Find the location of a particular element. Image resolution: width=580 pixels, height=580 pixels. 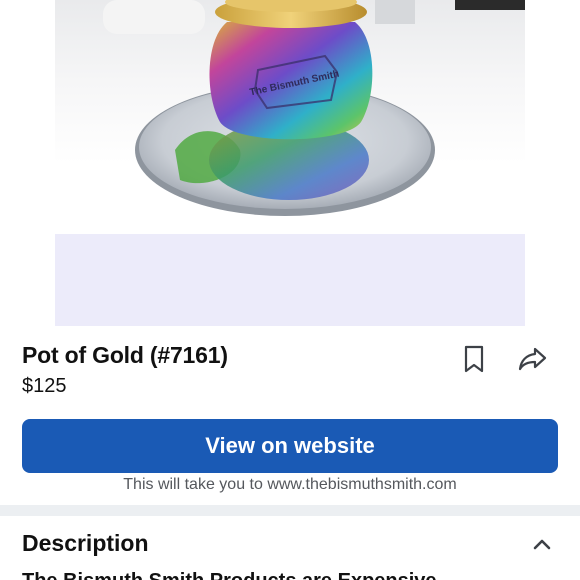

view-on-website-button: View on website is located at coordinates (290, 446).